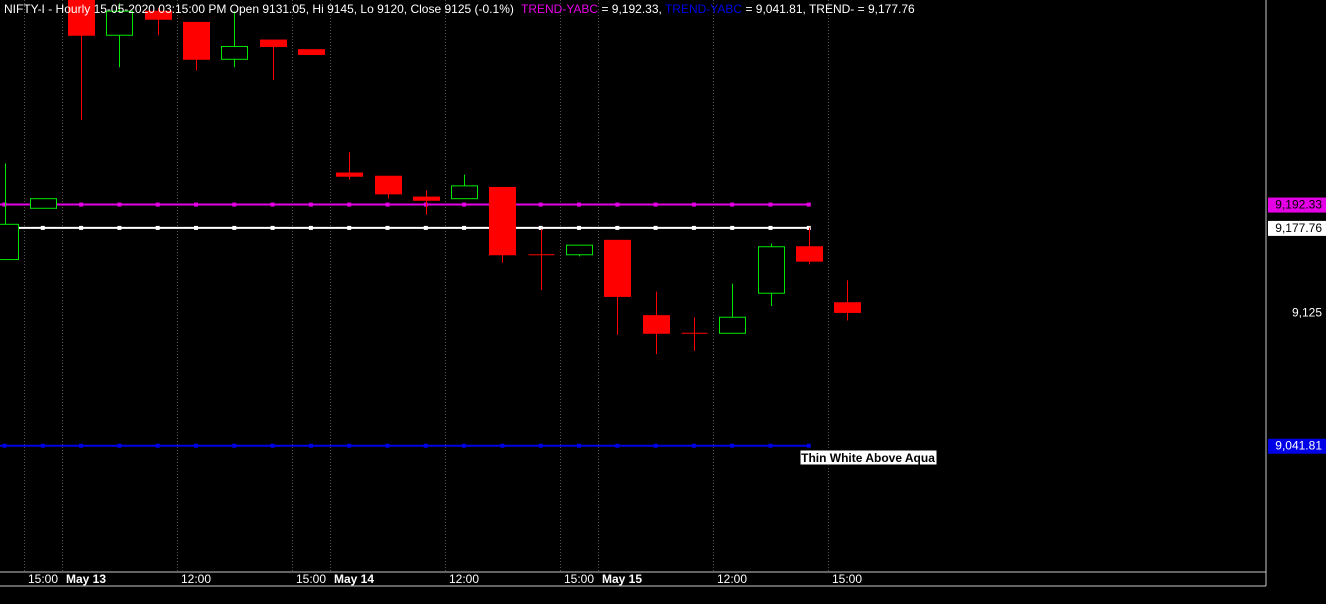 The width and height of the screenshot is (1326, 604). I want to click on price-axis-label: 9,125, so click(1307, 312).